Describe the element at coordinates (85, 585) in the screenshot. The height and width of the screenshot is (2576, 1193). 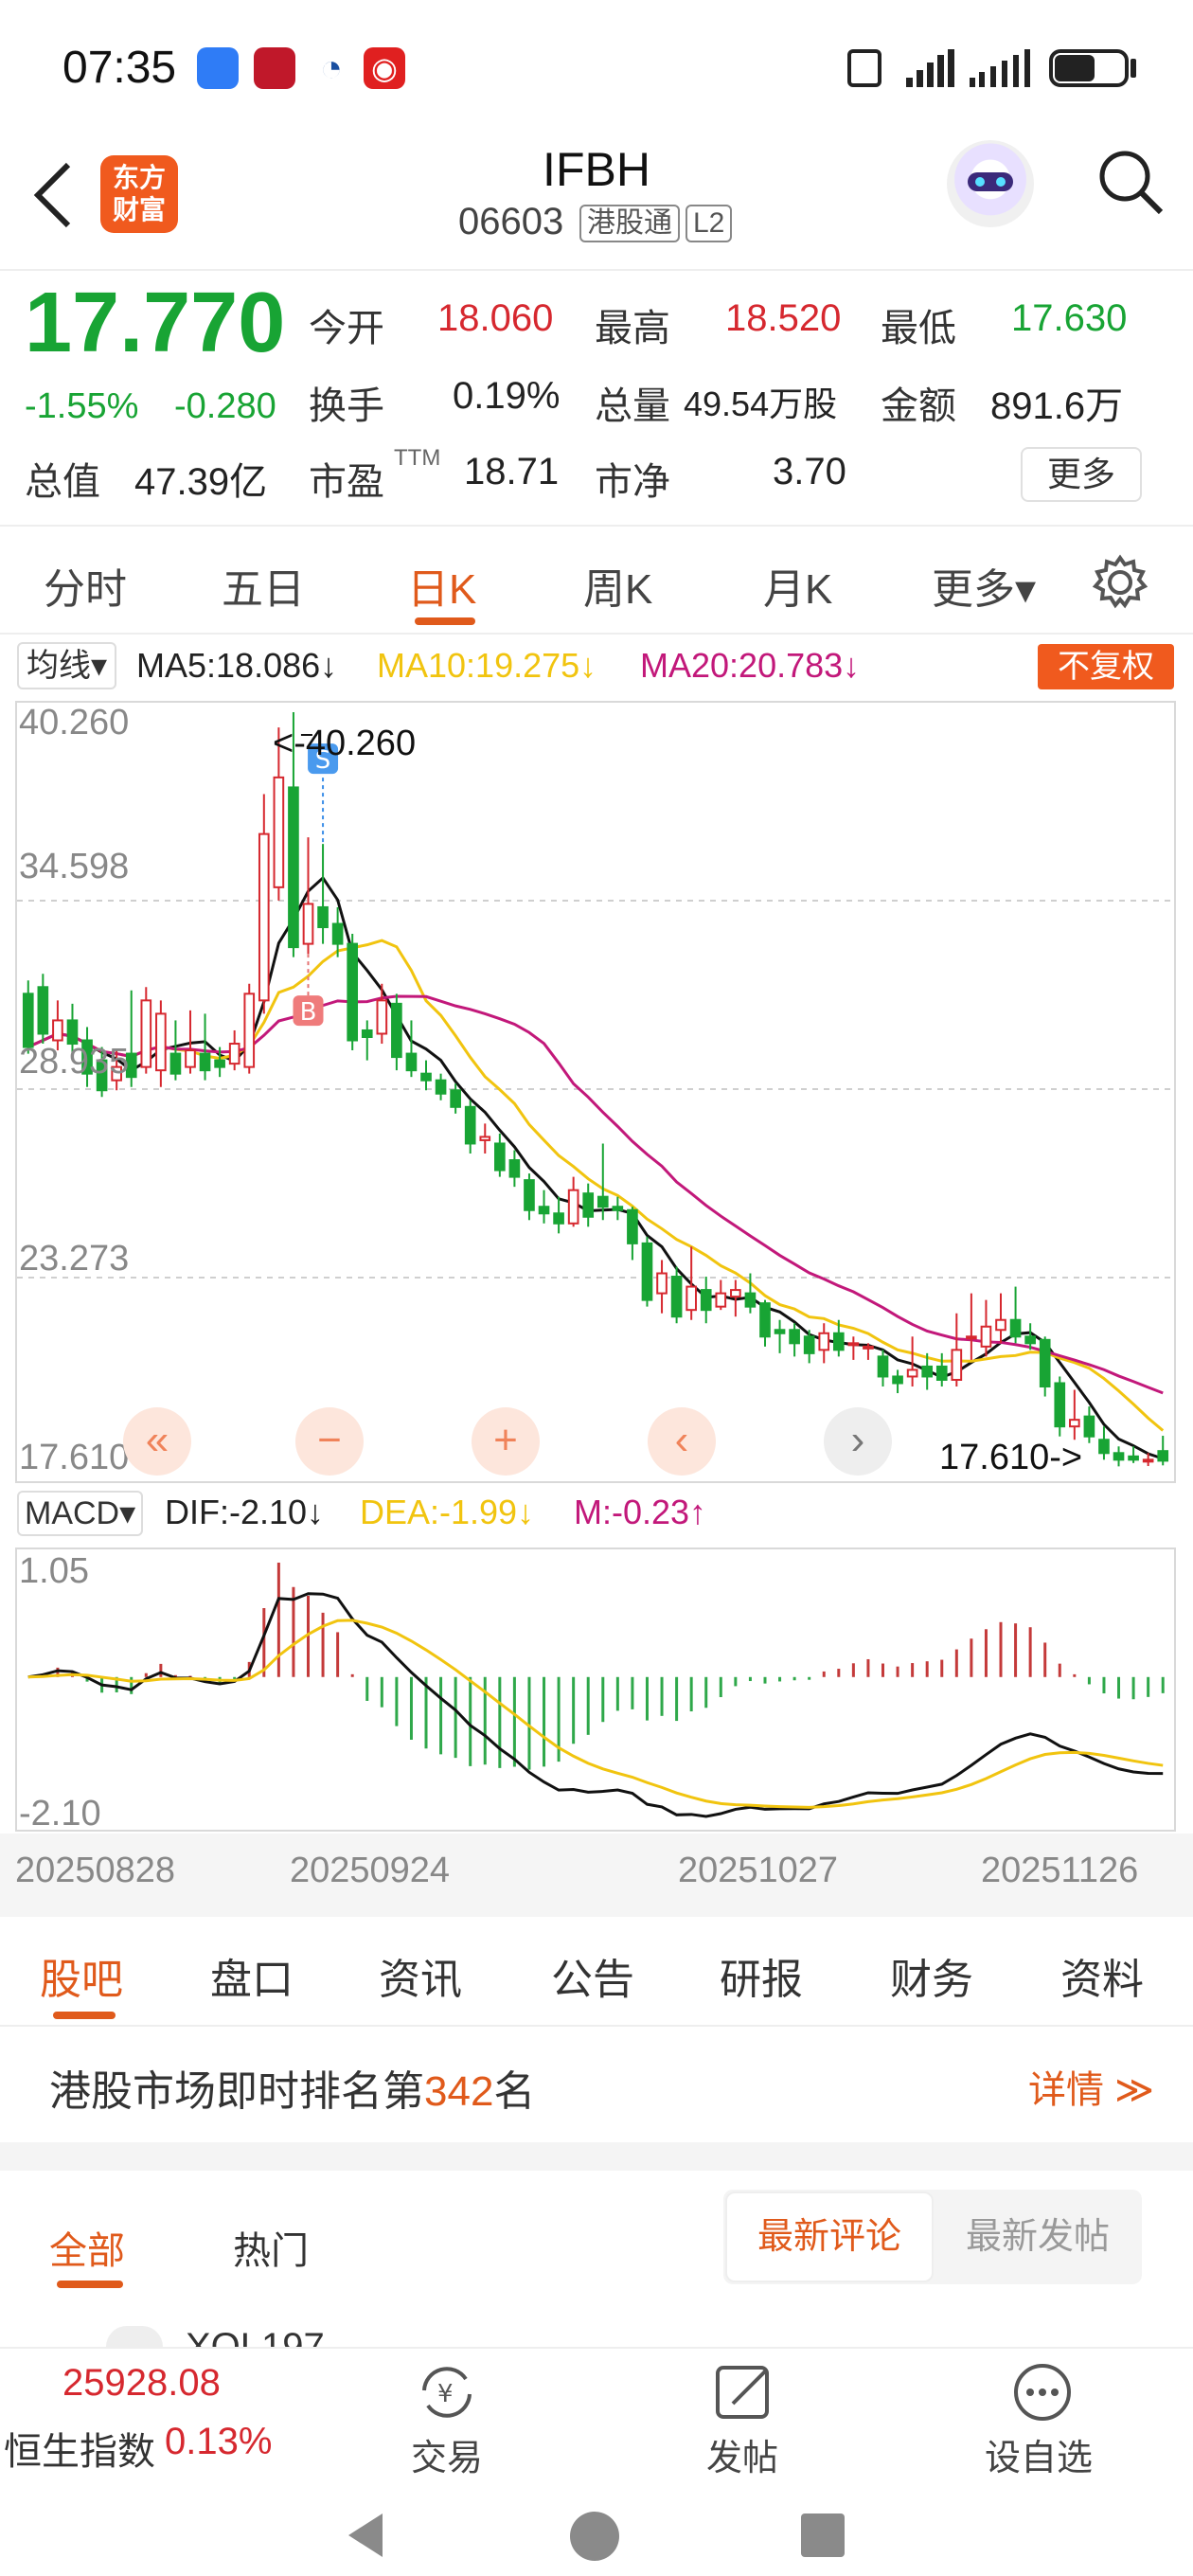
I see `tab-intraday: 分时` at that location.